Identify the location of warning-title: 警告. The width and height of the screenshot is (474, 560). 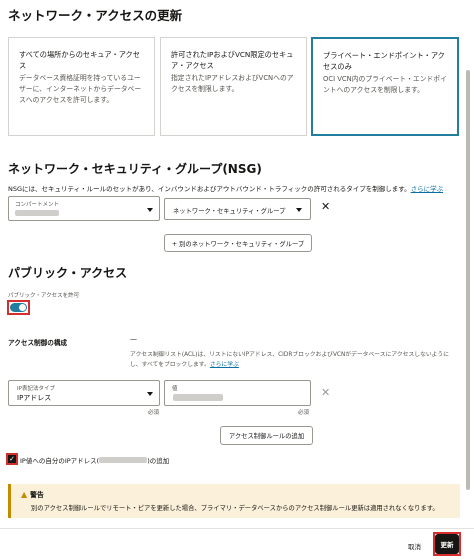
(37, 495).